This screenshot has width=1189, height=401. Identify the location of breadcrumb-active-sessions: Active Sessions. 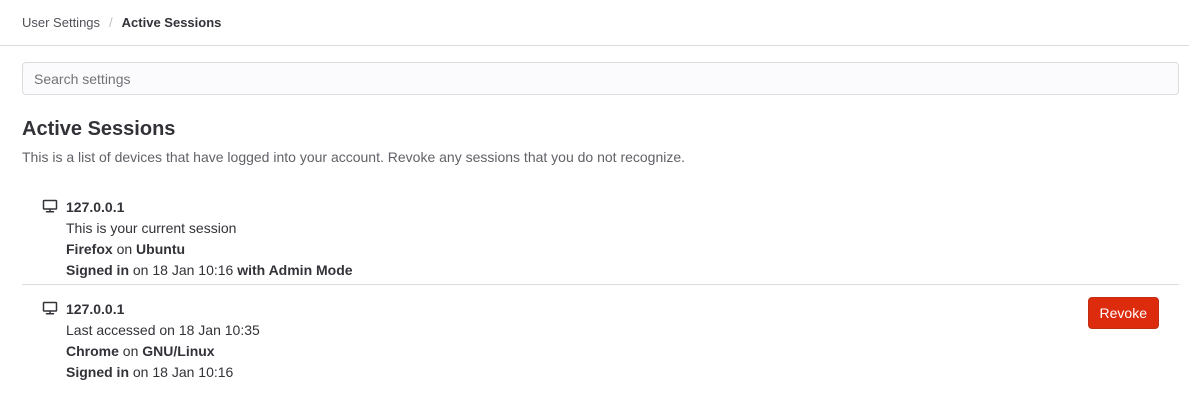
(171, 22).